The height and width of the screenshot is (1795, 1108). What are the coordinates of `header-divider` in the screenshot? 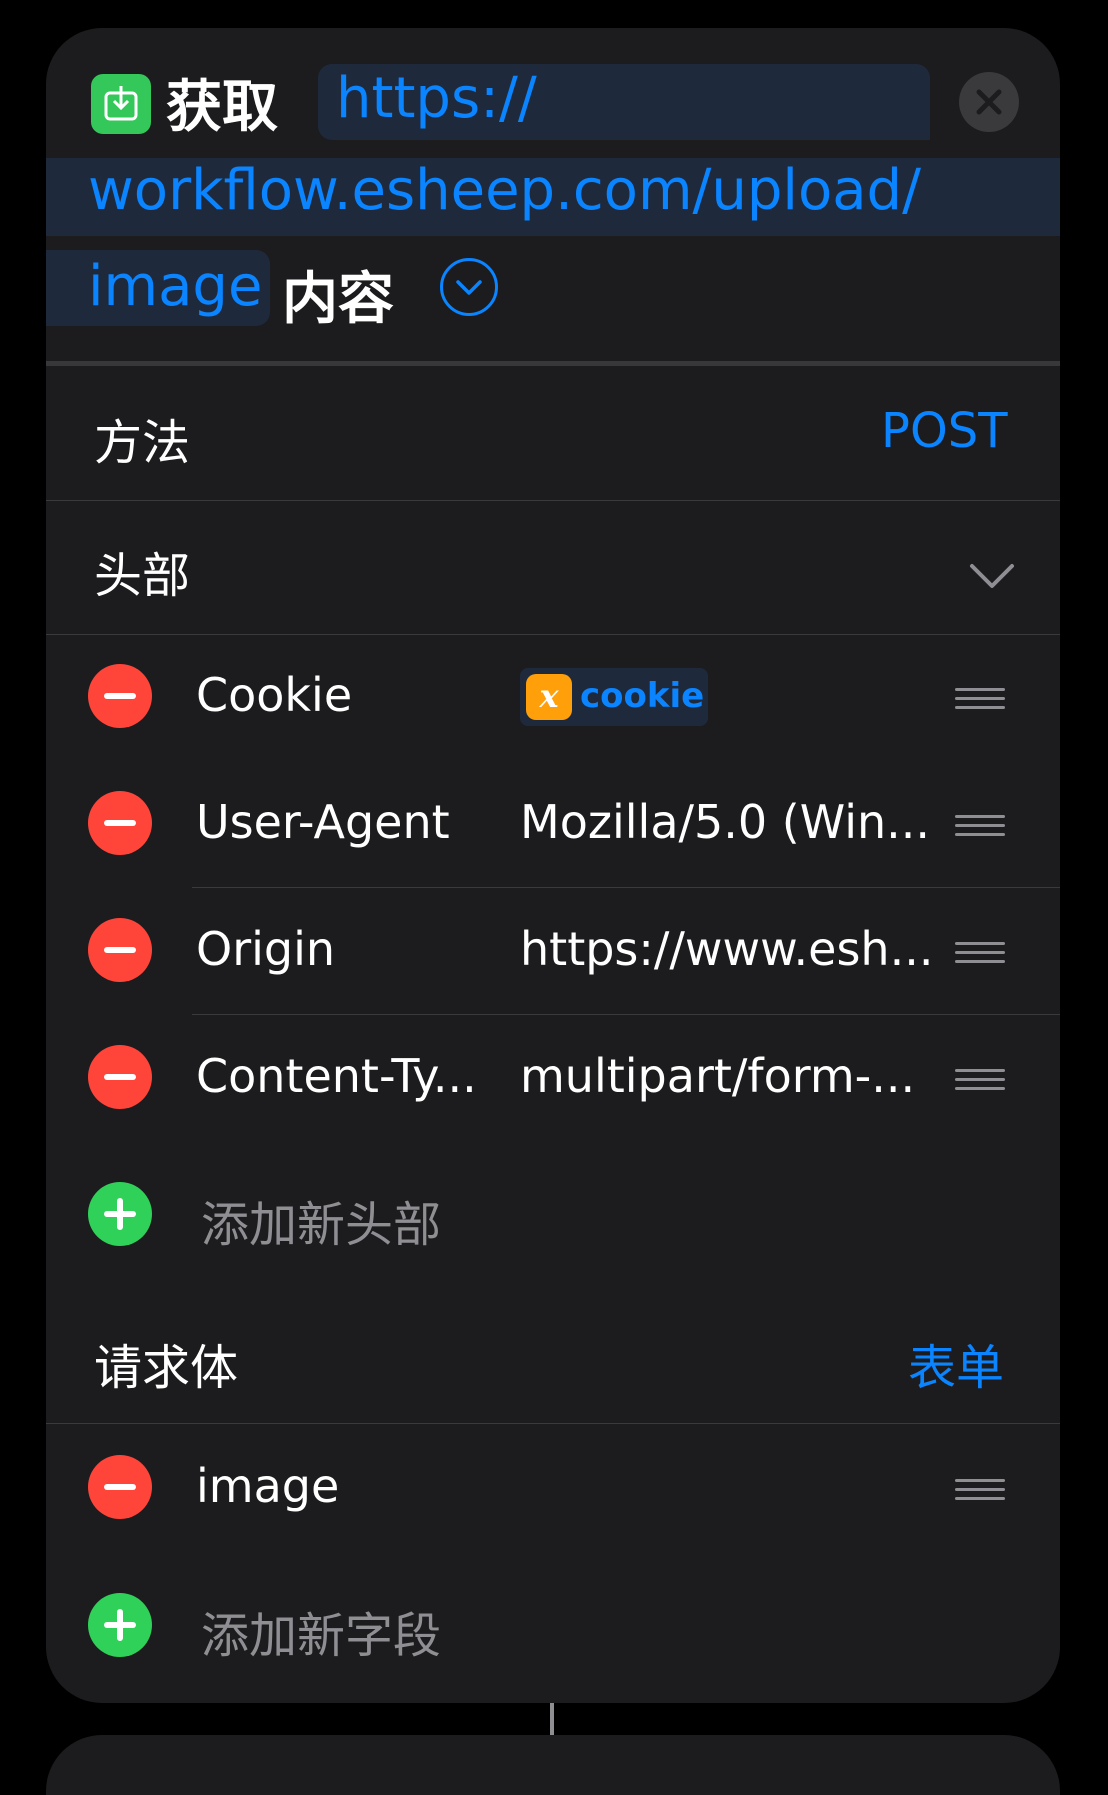 It's located at (553, 363).